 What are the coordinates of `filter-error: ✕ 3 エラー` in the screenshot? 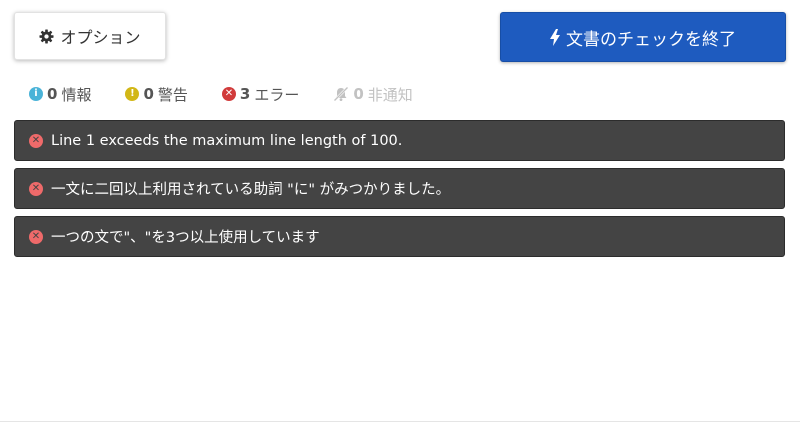 It's located at (260, 94).